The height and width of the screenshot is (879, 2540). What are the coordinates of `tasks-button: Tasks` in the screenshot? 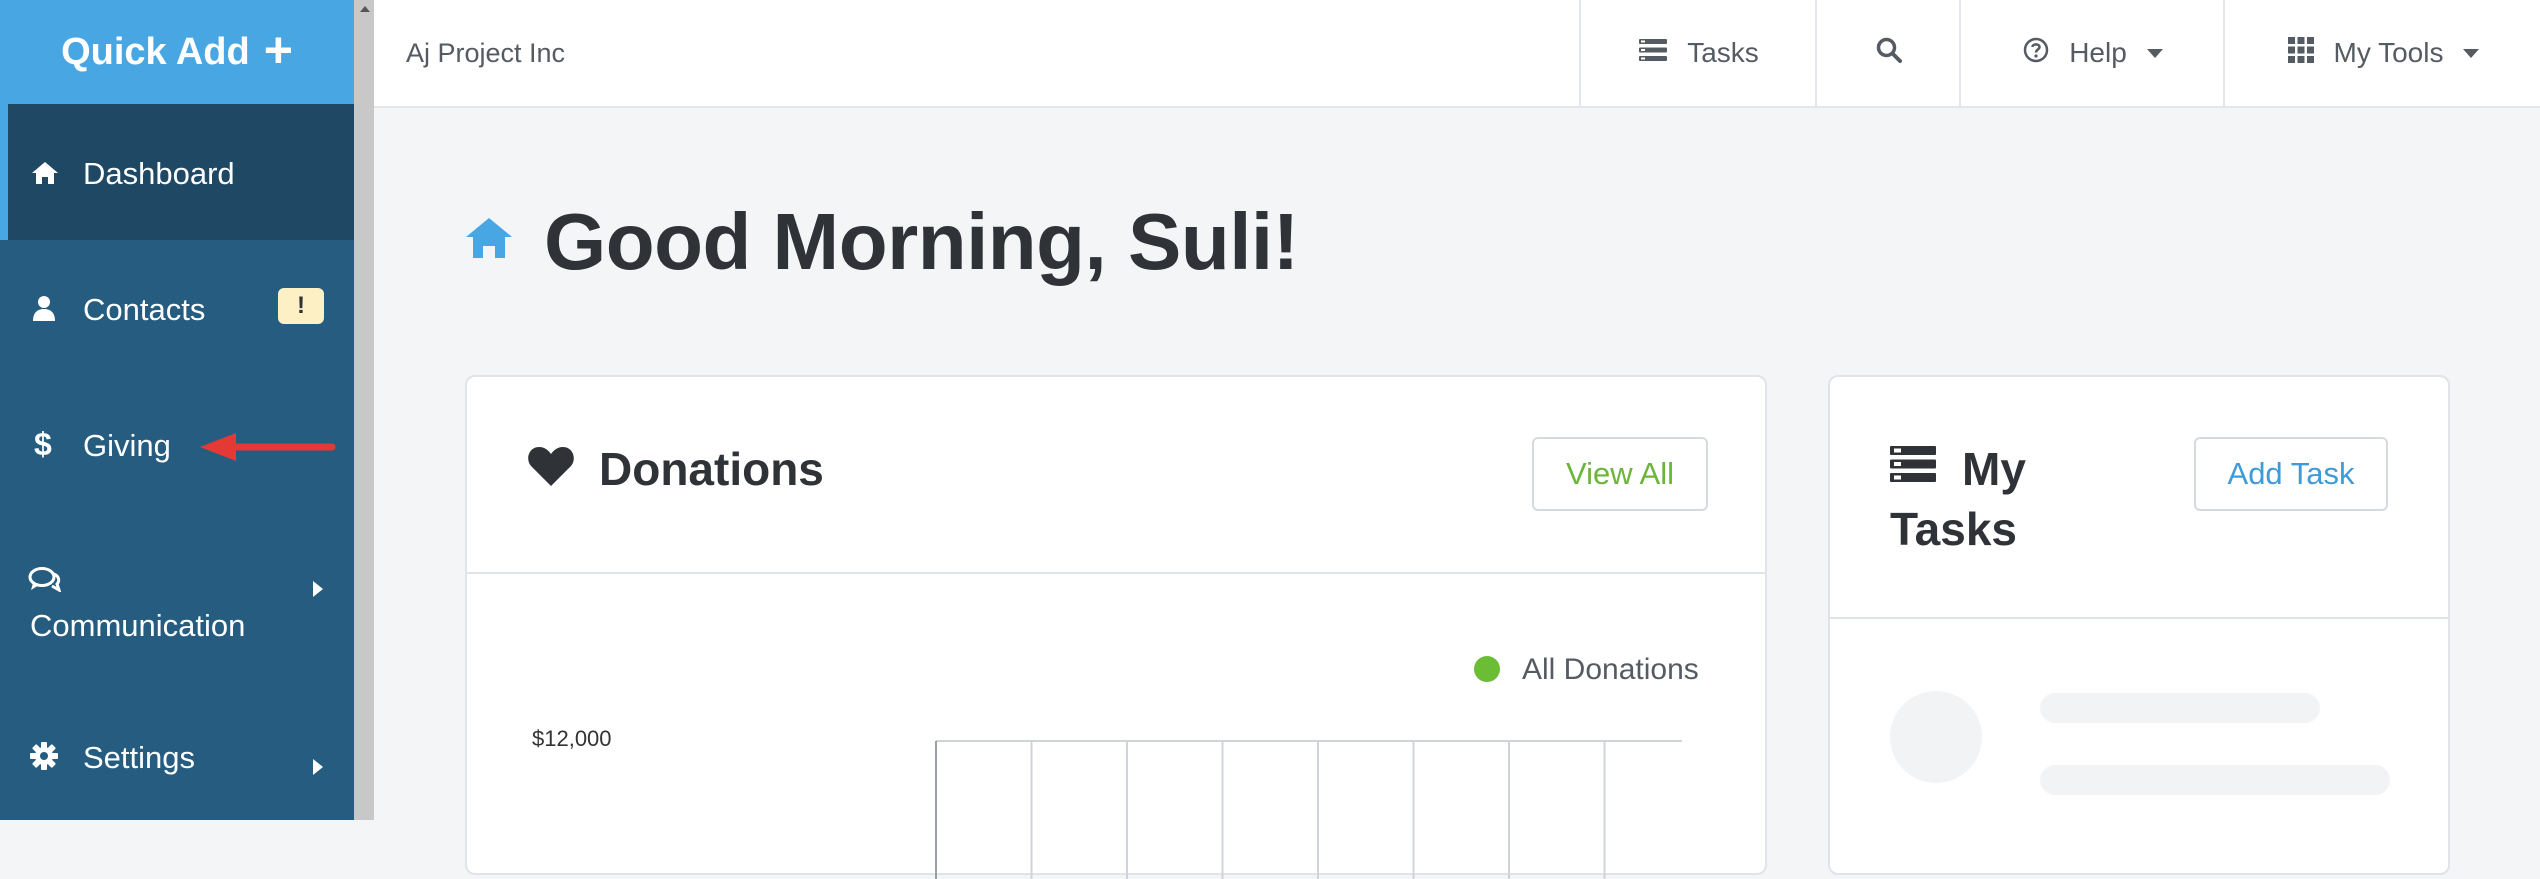 It's located at (1698, 53).